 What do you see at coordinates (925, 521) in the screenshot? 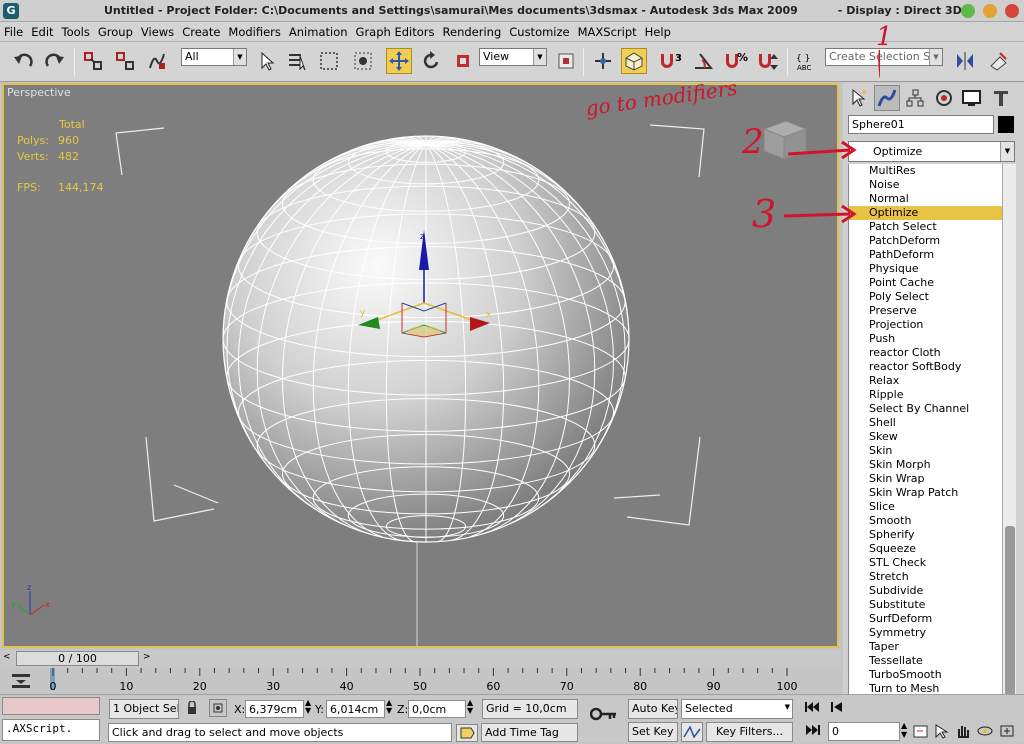
I see `modifier-list-item: Smooth` at bounding box center [925, 521].